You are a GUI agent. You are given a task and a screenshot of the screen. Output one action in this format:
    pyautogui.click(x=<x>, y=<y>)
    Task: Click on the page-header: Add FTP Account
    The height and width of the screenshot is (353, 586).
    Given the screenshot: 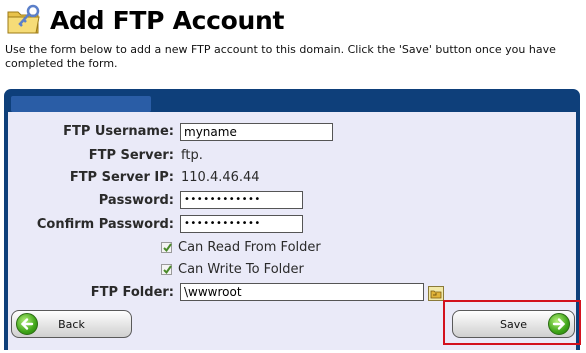 What is the action you would take?
    pyautogui.click(x=145, y=20)
    